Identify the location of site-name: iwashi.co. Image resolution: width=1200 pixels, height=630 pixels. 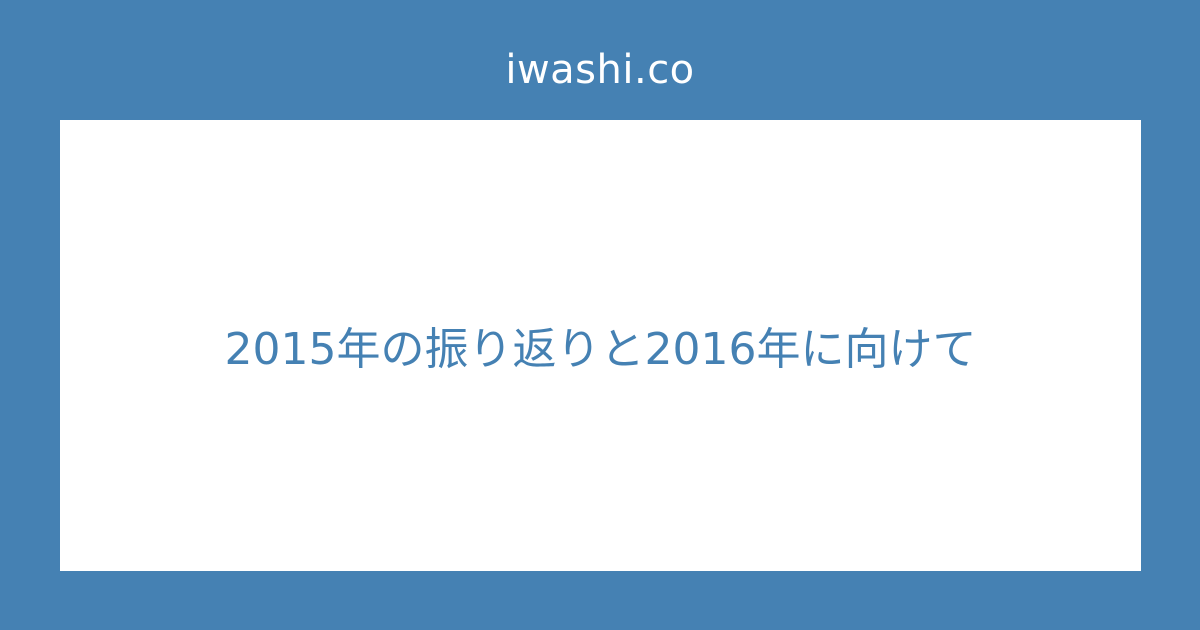
(600, 70).